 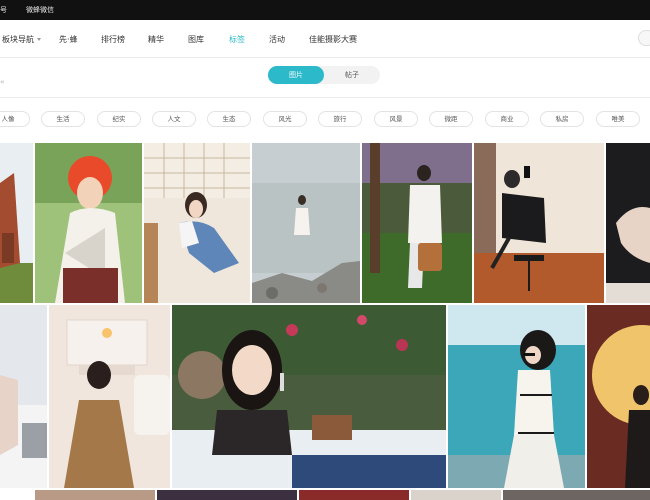 I want to click on tag-boudoir: 私房, so click(x=562, y=119).